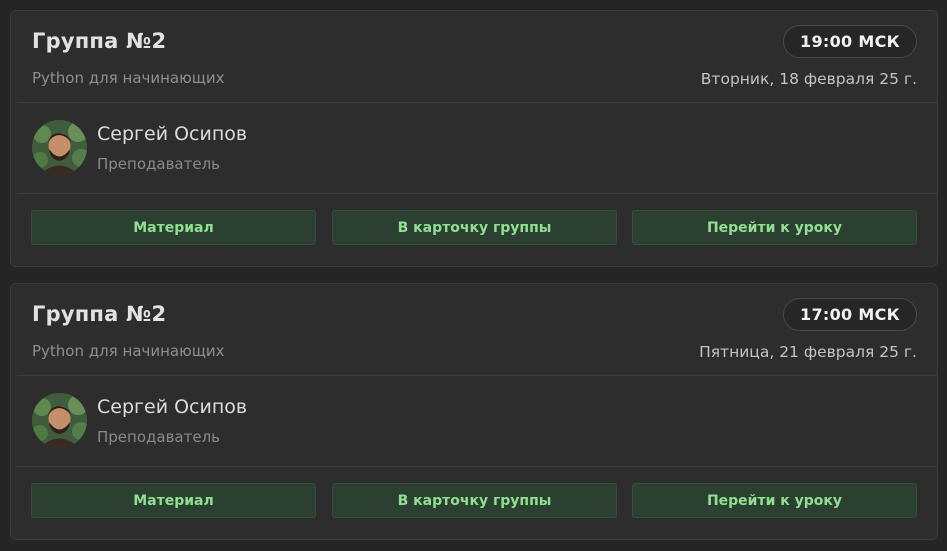  Describe the element at coordinates (850, 41) in the screenshot. I see `time-badge: 19:00 МСК` at that location.